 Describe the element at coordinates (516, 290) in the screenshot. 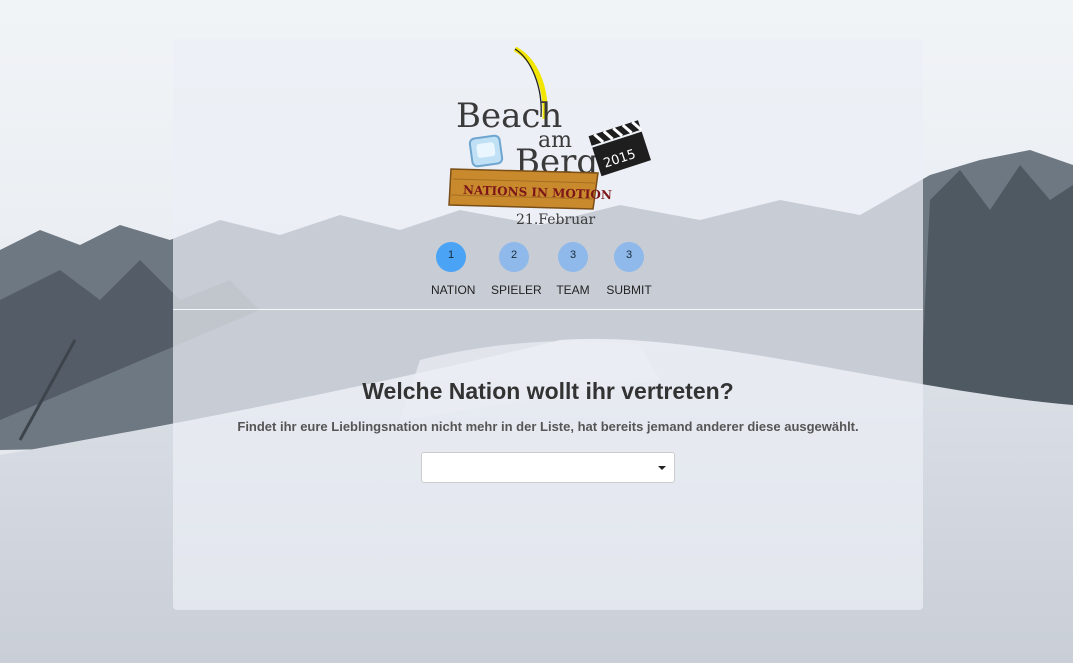

I see `step-label: SPIELER` at that location.